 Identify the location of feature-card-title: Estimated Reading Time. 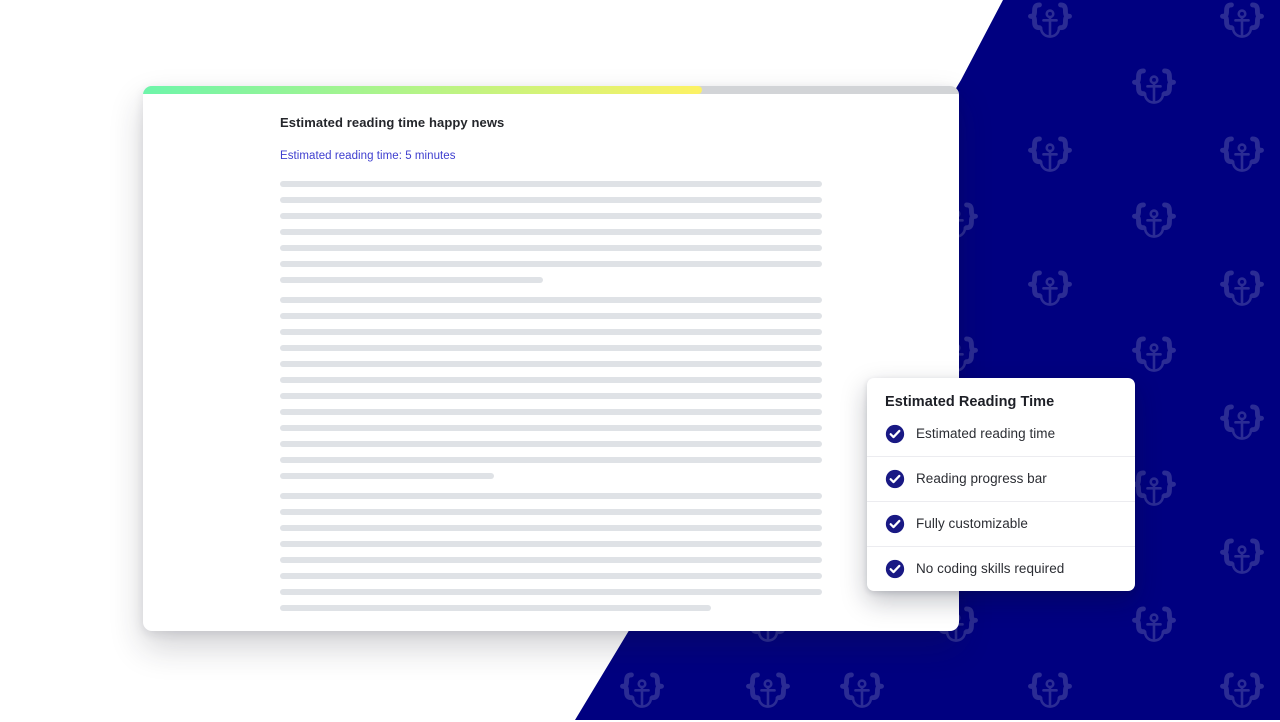
(970, 402).